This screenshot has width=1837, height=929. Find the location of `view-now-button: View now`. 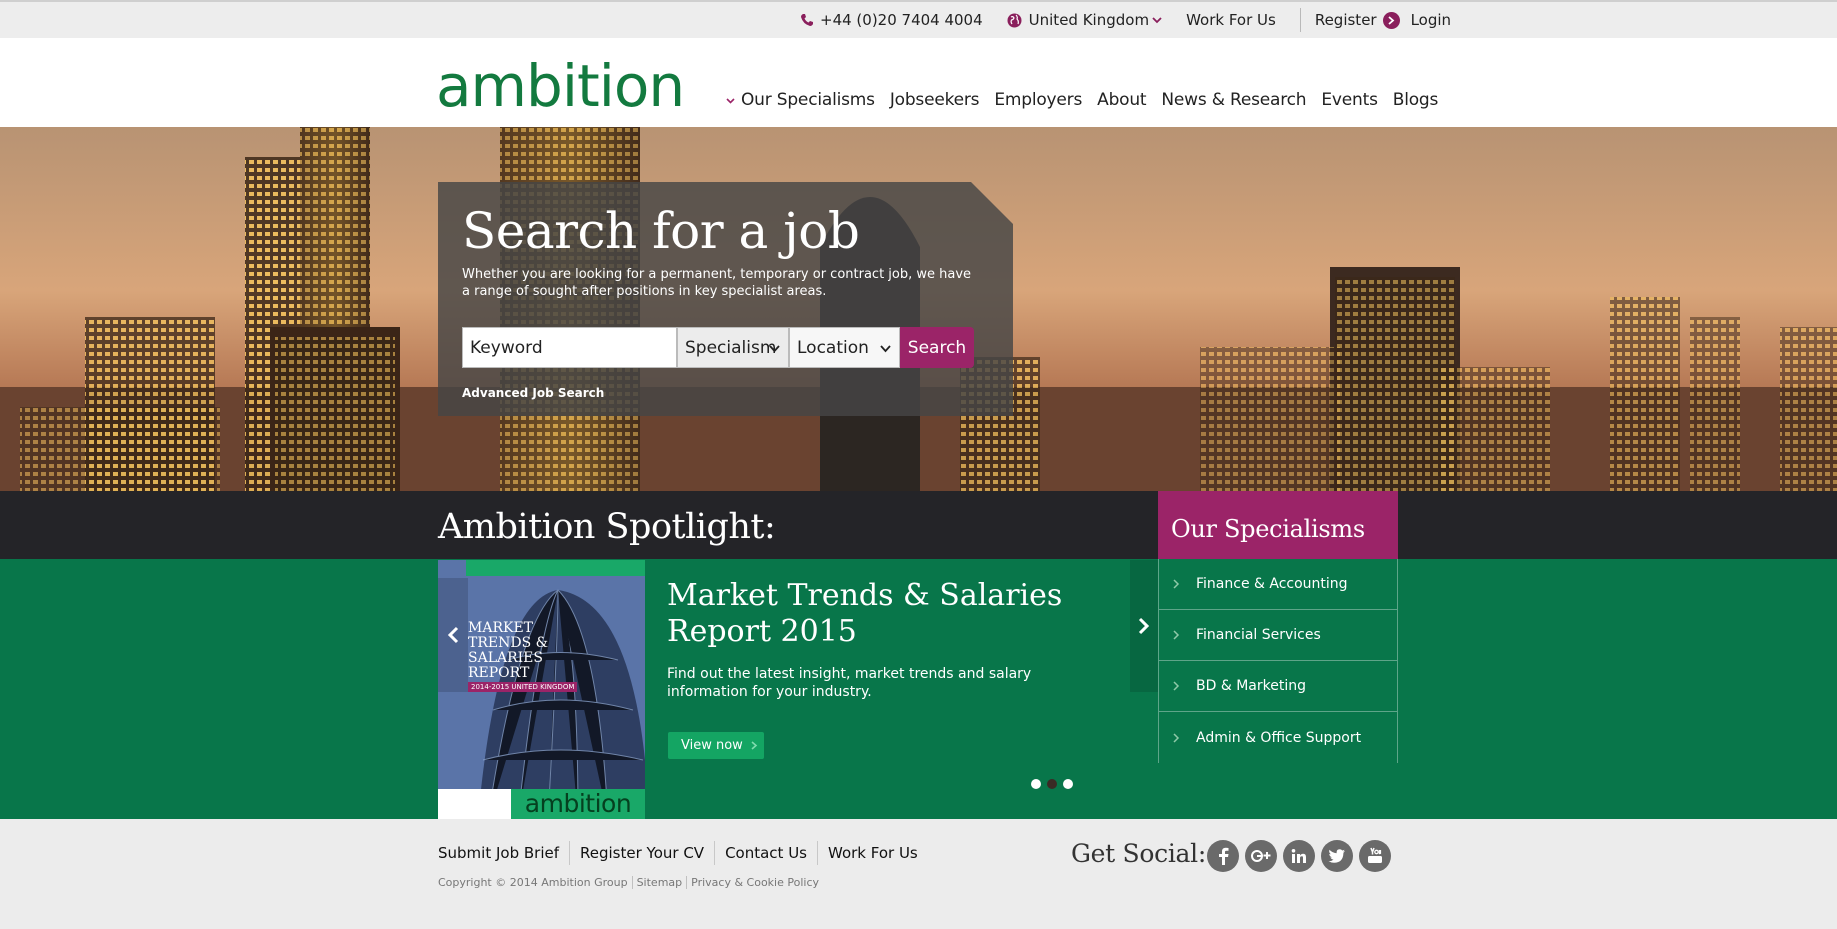

view-now-button: View now is located at coordinates (716, 745).